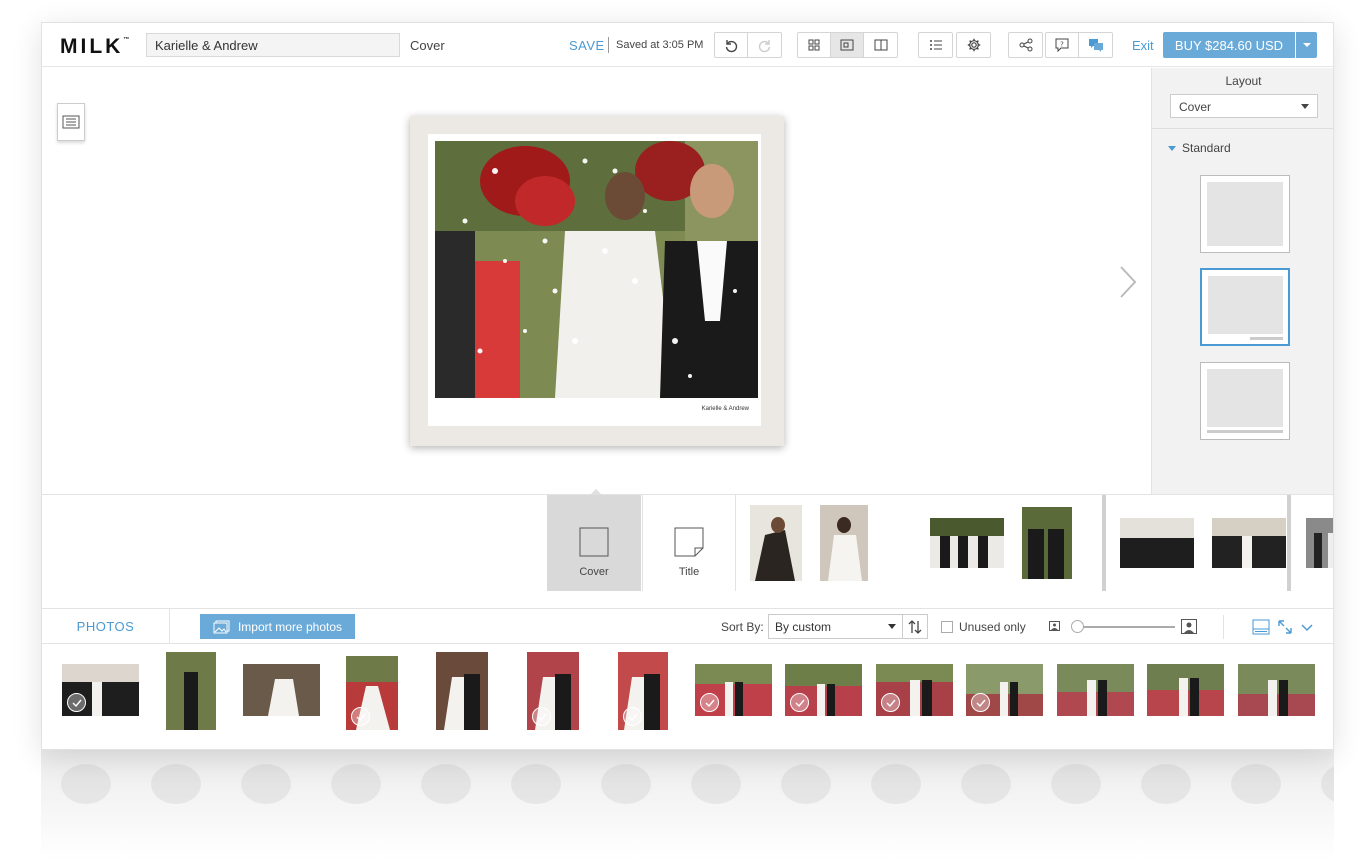 The image size is (1372, 860). I want to click on sort-direction-button, so click(915, 626).